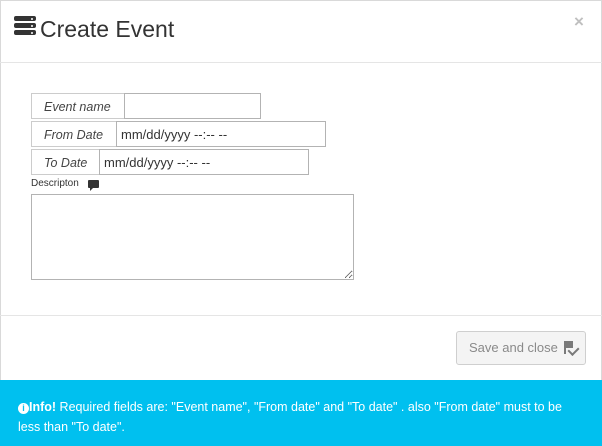  I want to click on description-textarea, so click(192, 237).